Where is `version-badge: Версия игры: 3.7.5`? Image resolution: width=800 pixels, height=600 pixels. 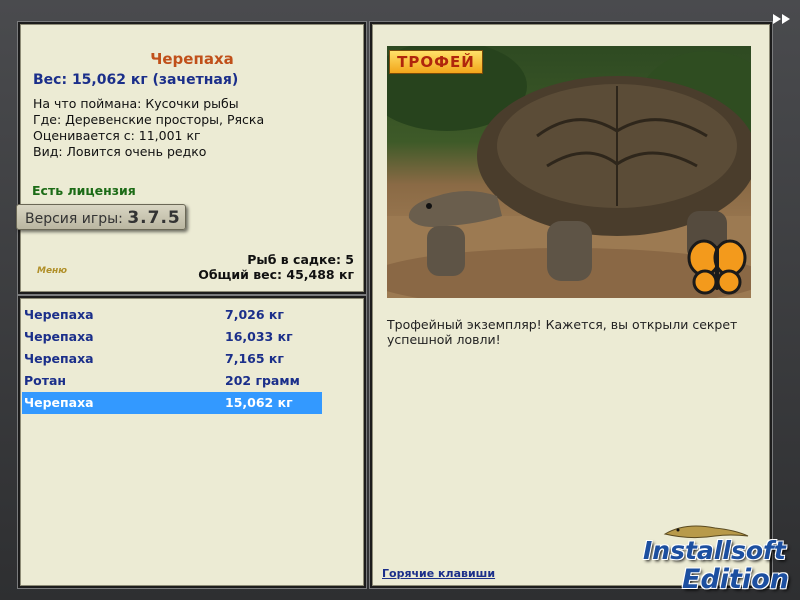 version-badge: Версия игры: 3.7.5 is located at coordinates (101, 217).